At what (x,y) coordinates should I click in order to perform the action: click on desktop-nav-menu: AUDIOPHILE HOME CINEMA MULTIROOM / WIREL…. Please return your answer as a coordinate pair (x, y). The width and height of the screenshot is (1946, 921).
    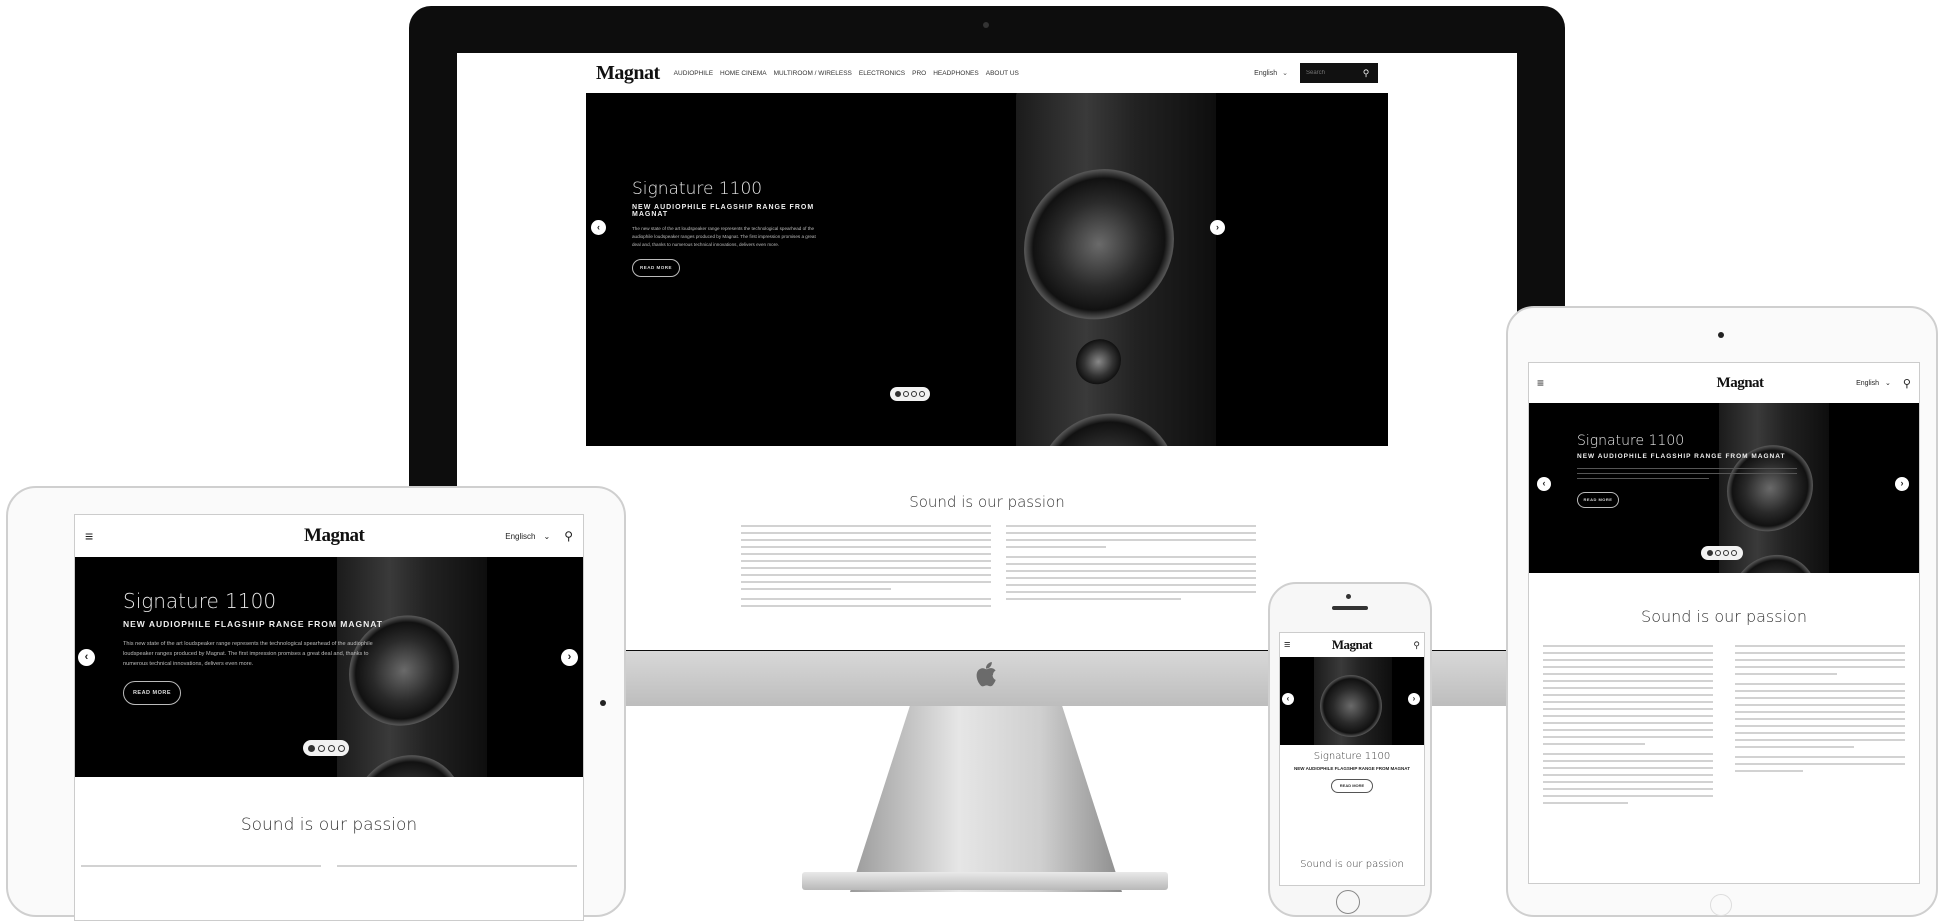
    Looking at the image, I should click on (846, 73).